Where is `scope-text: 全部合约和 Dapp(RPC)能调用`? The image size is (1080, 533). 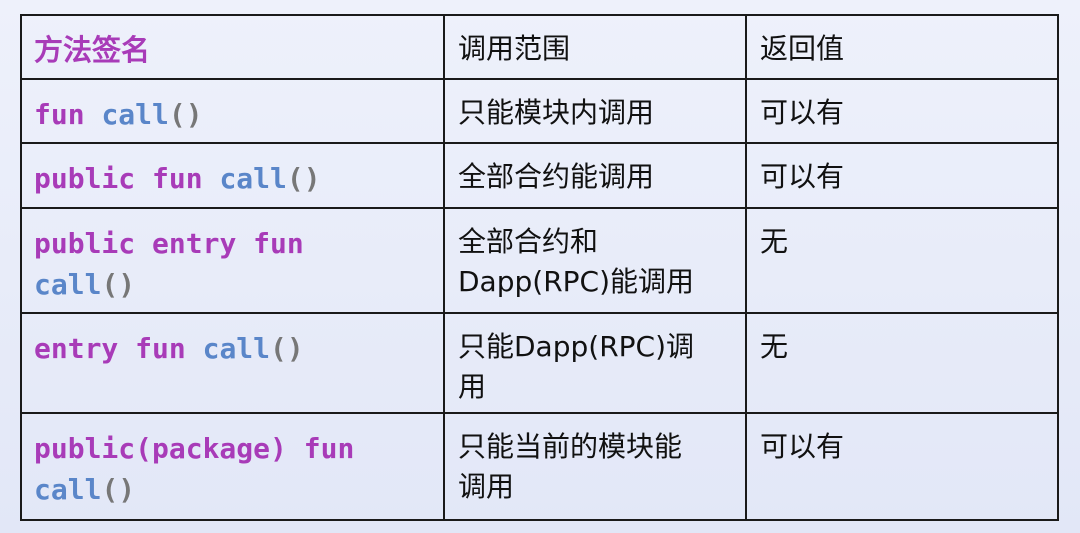 scope-text: 全部合约和 Dapp(RPC)能调用 is located at coordinates (595, 255).